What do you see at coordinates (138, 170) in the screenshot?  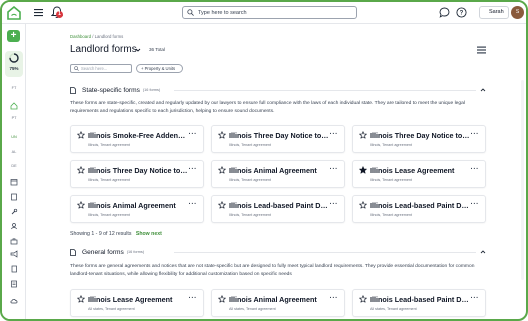 I see `form-card-title: Illinois Three Day Notice to Pay` at bounding box center [138, 170].